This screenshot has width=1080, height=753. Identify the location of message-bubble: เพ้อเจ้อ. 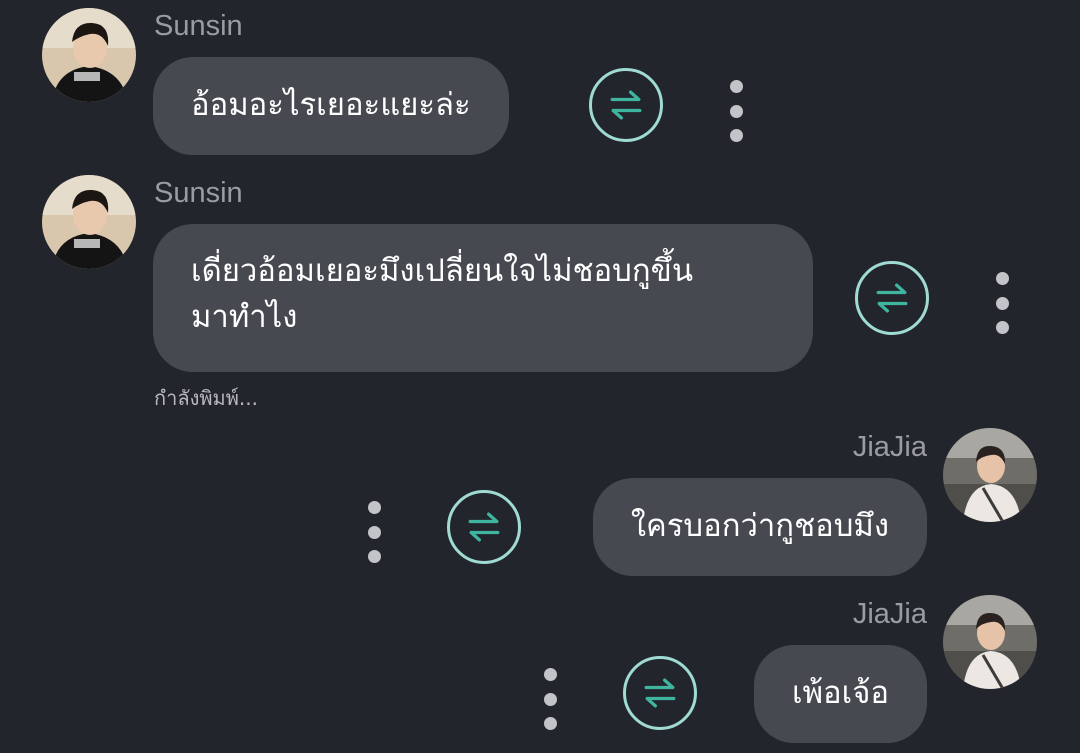
(840, 694).